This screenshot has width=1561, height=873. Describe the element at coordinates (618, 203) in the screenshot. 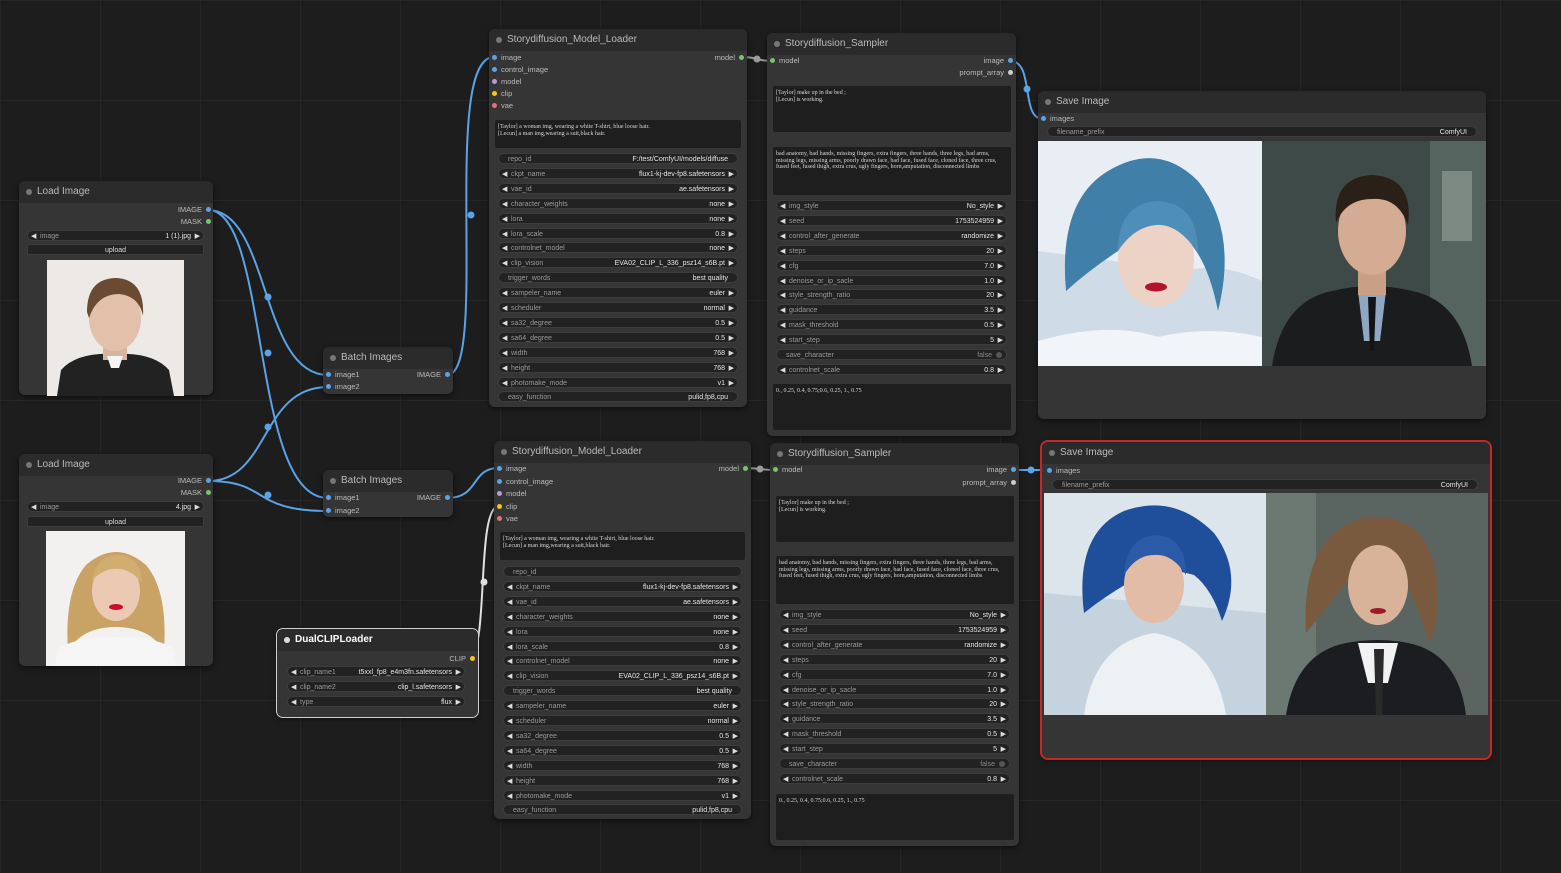

I see `widget-character-weights: ◀ character_weights none ▶` at that location.